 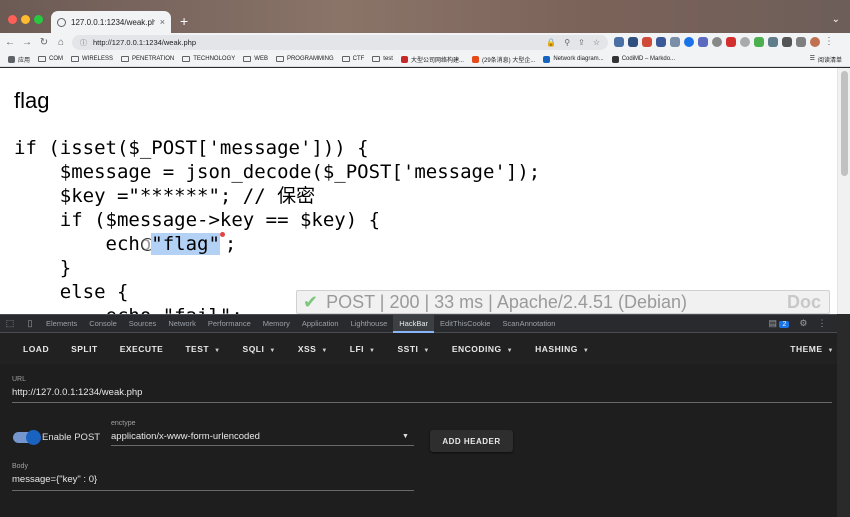 What do you see at coordinates (369, 324) in the screenshot?
I see `tab-lighthouse: Lighthouse` at bounding box center [369, 324].